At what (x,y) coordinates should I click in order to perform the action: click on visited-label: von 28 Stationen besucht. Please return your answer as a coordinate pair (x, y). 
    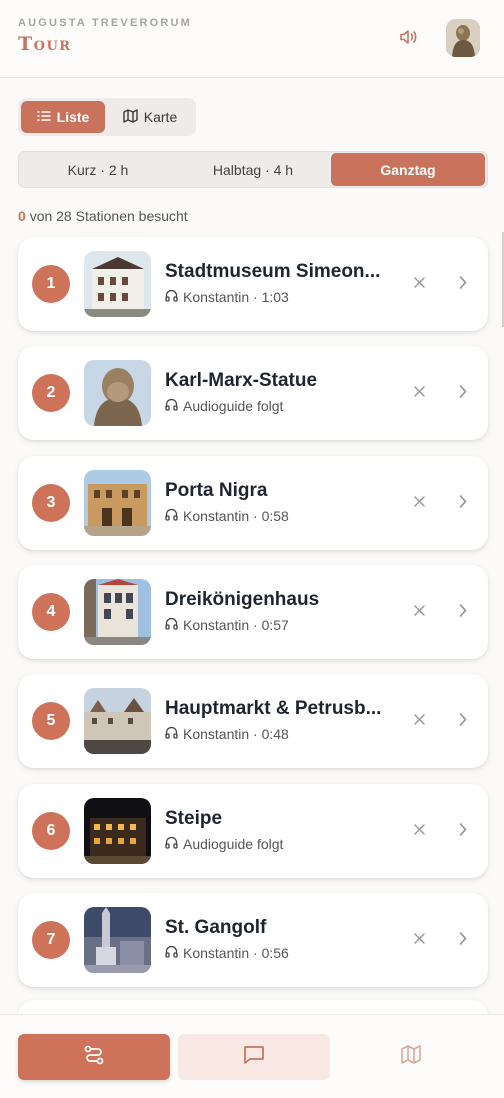
    Looking at the image, I should click on (108, 216).